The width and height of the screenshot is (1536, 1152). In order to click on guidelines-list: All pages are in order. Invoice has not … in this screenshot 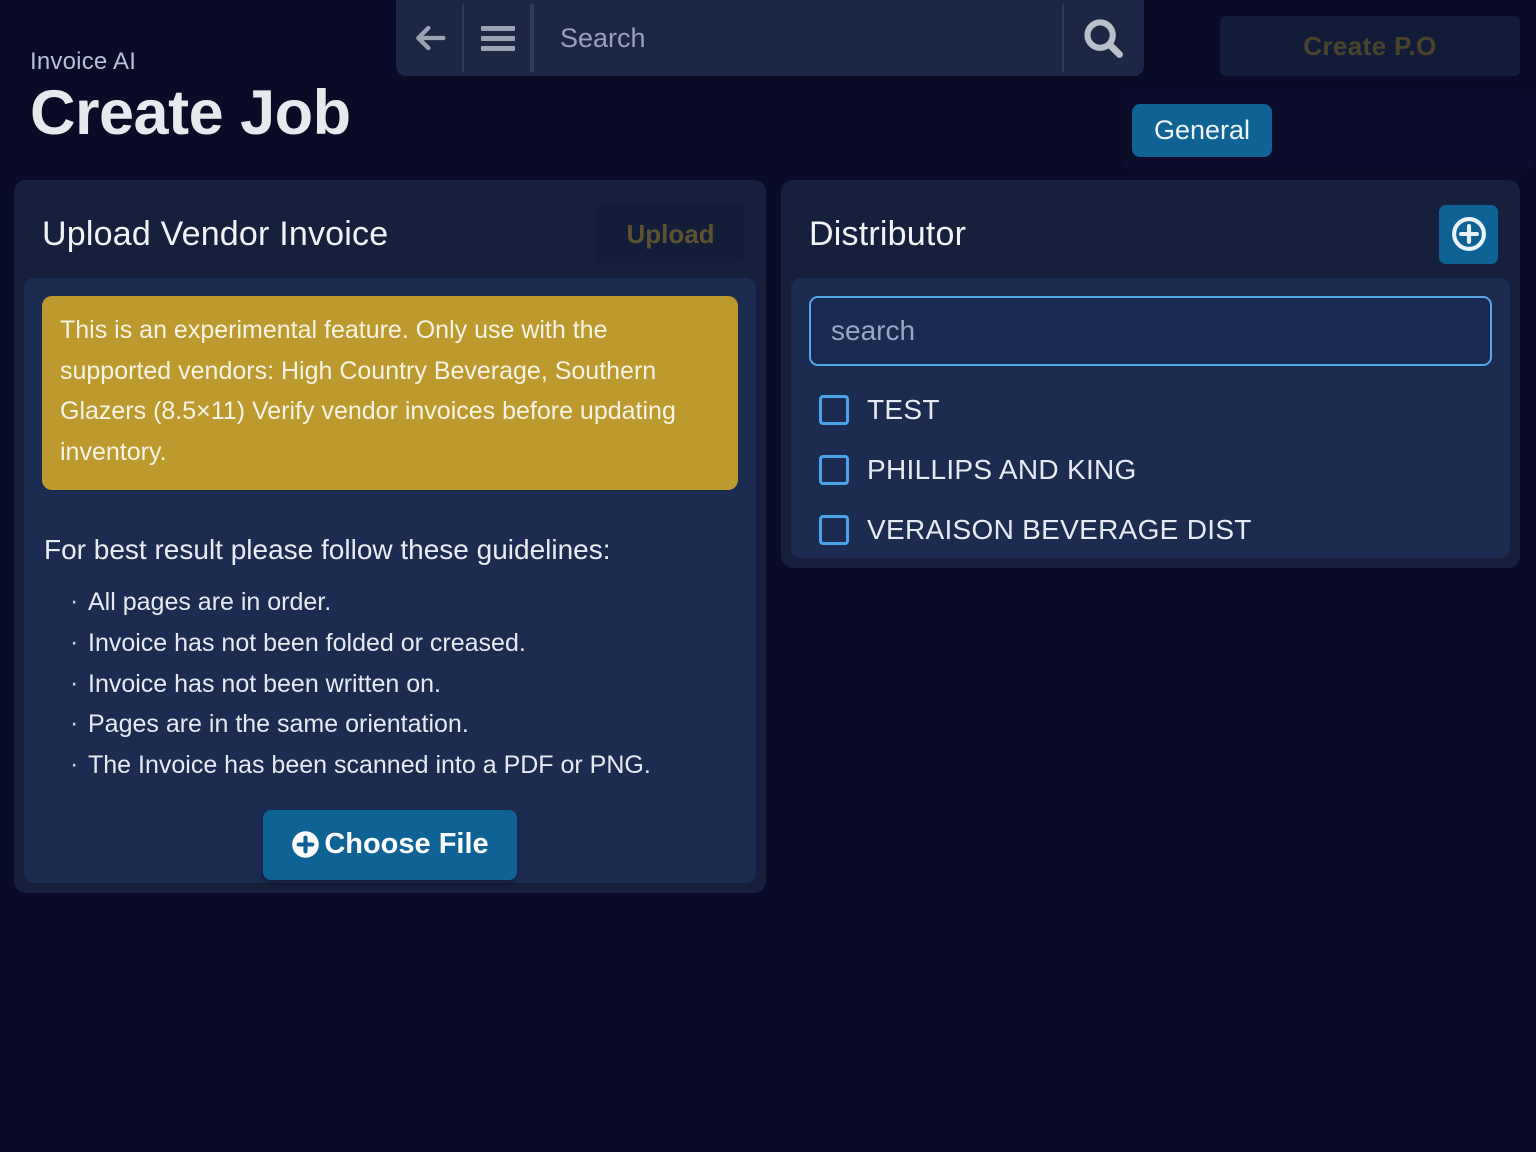, I will do `click(404, 683)`.